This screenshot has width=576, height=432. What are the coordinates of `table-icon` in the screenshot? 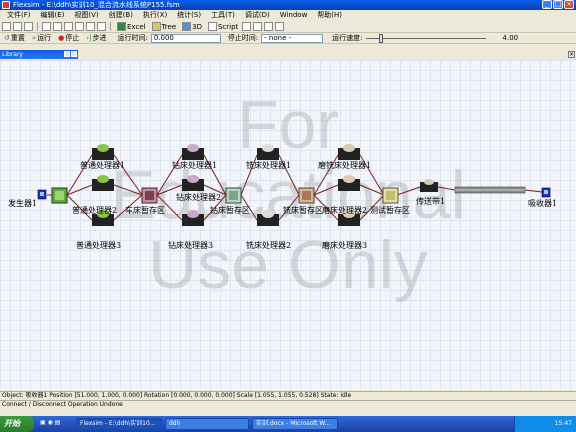 It's located at (247, 26).